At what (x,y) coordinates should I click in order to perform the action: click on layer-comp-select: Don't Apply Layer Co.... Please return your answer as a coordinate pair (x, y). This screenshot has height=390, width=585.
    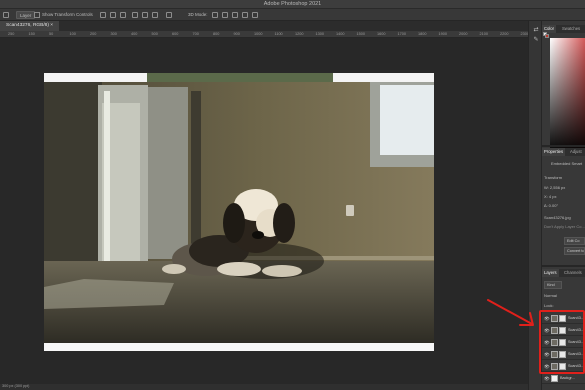
    Looking at the image, I should click on (564, 226).